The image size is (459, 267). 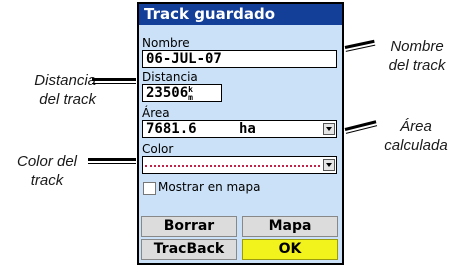 What do you see at coordinates (189, 249) in the screenshot?
I see `trackback-button: TracBack` at bounding box center [189, 249].